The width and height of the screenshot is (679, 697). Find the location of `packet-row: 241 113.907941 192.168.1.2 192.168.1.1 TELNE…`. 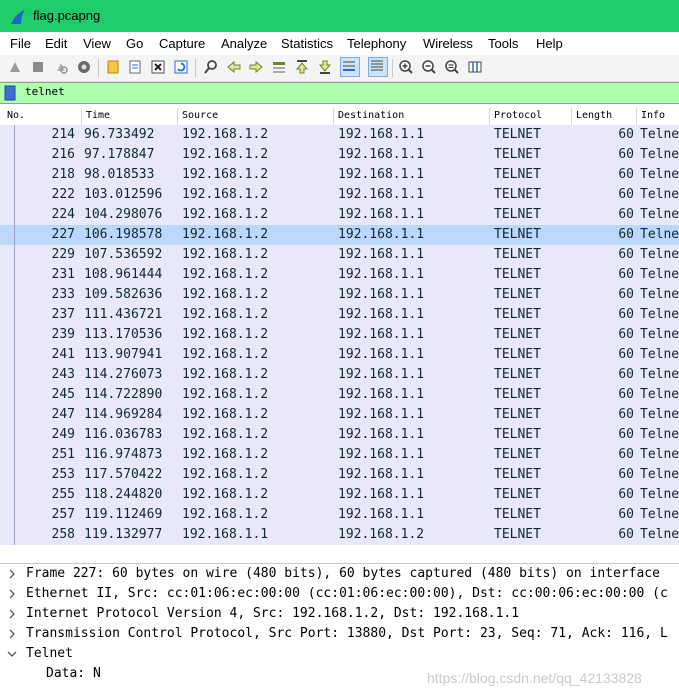

packet-row: 241 113.907941 192.168.1.2 192.168.1.1 TELNE… is located at coordinates (339, 355).